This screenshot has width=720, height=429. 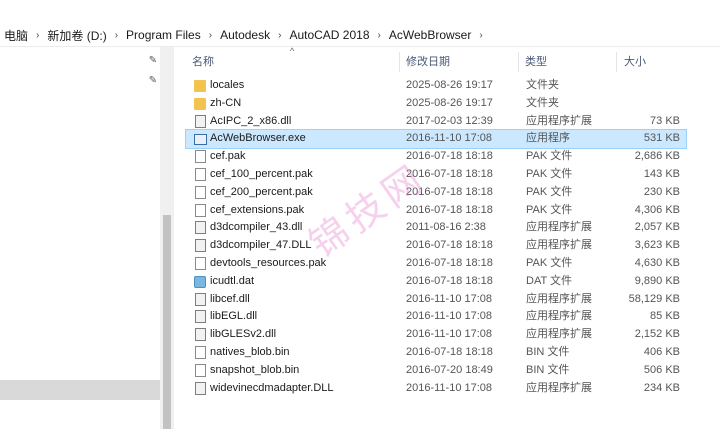 What do you see at coordinates (430, 35) in the screenshot?
I see `breadcrumb-item: AcWebBrowser` at bounding box center [430, 35].